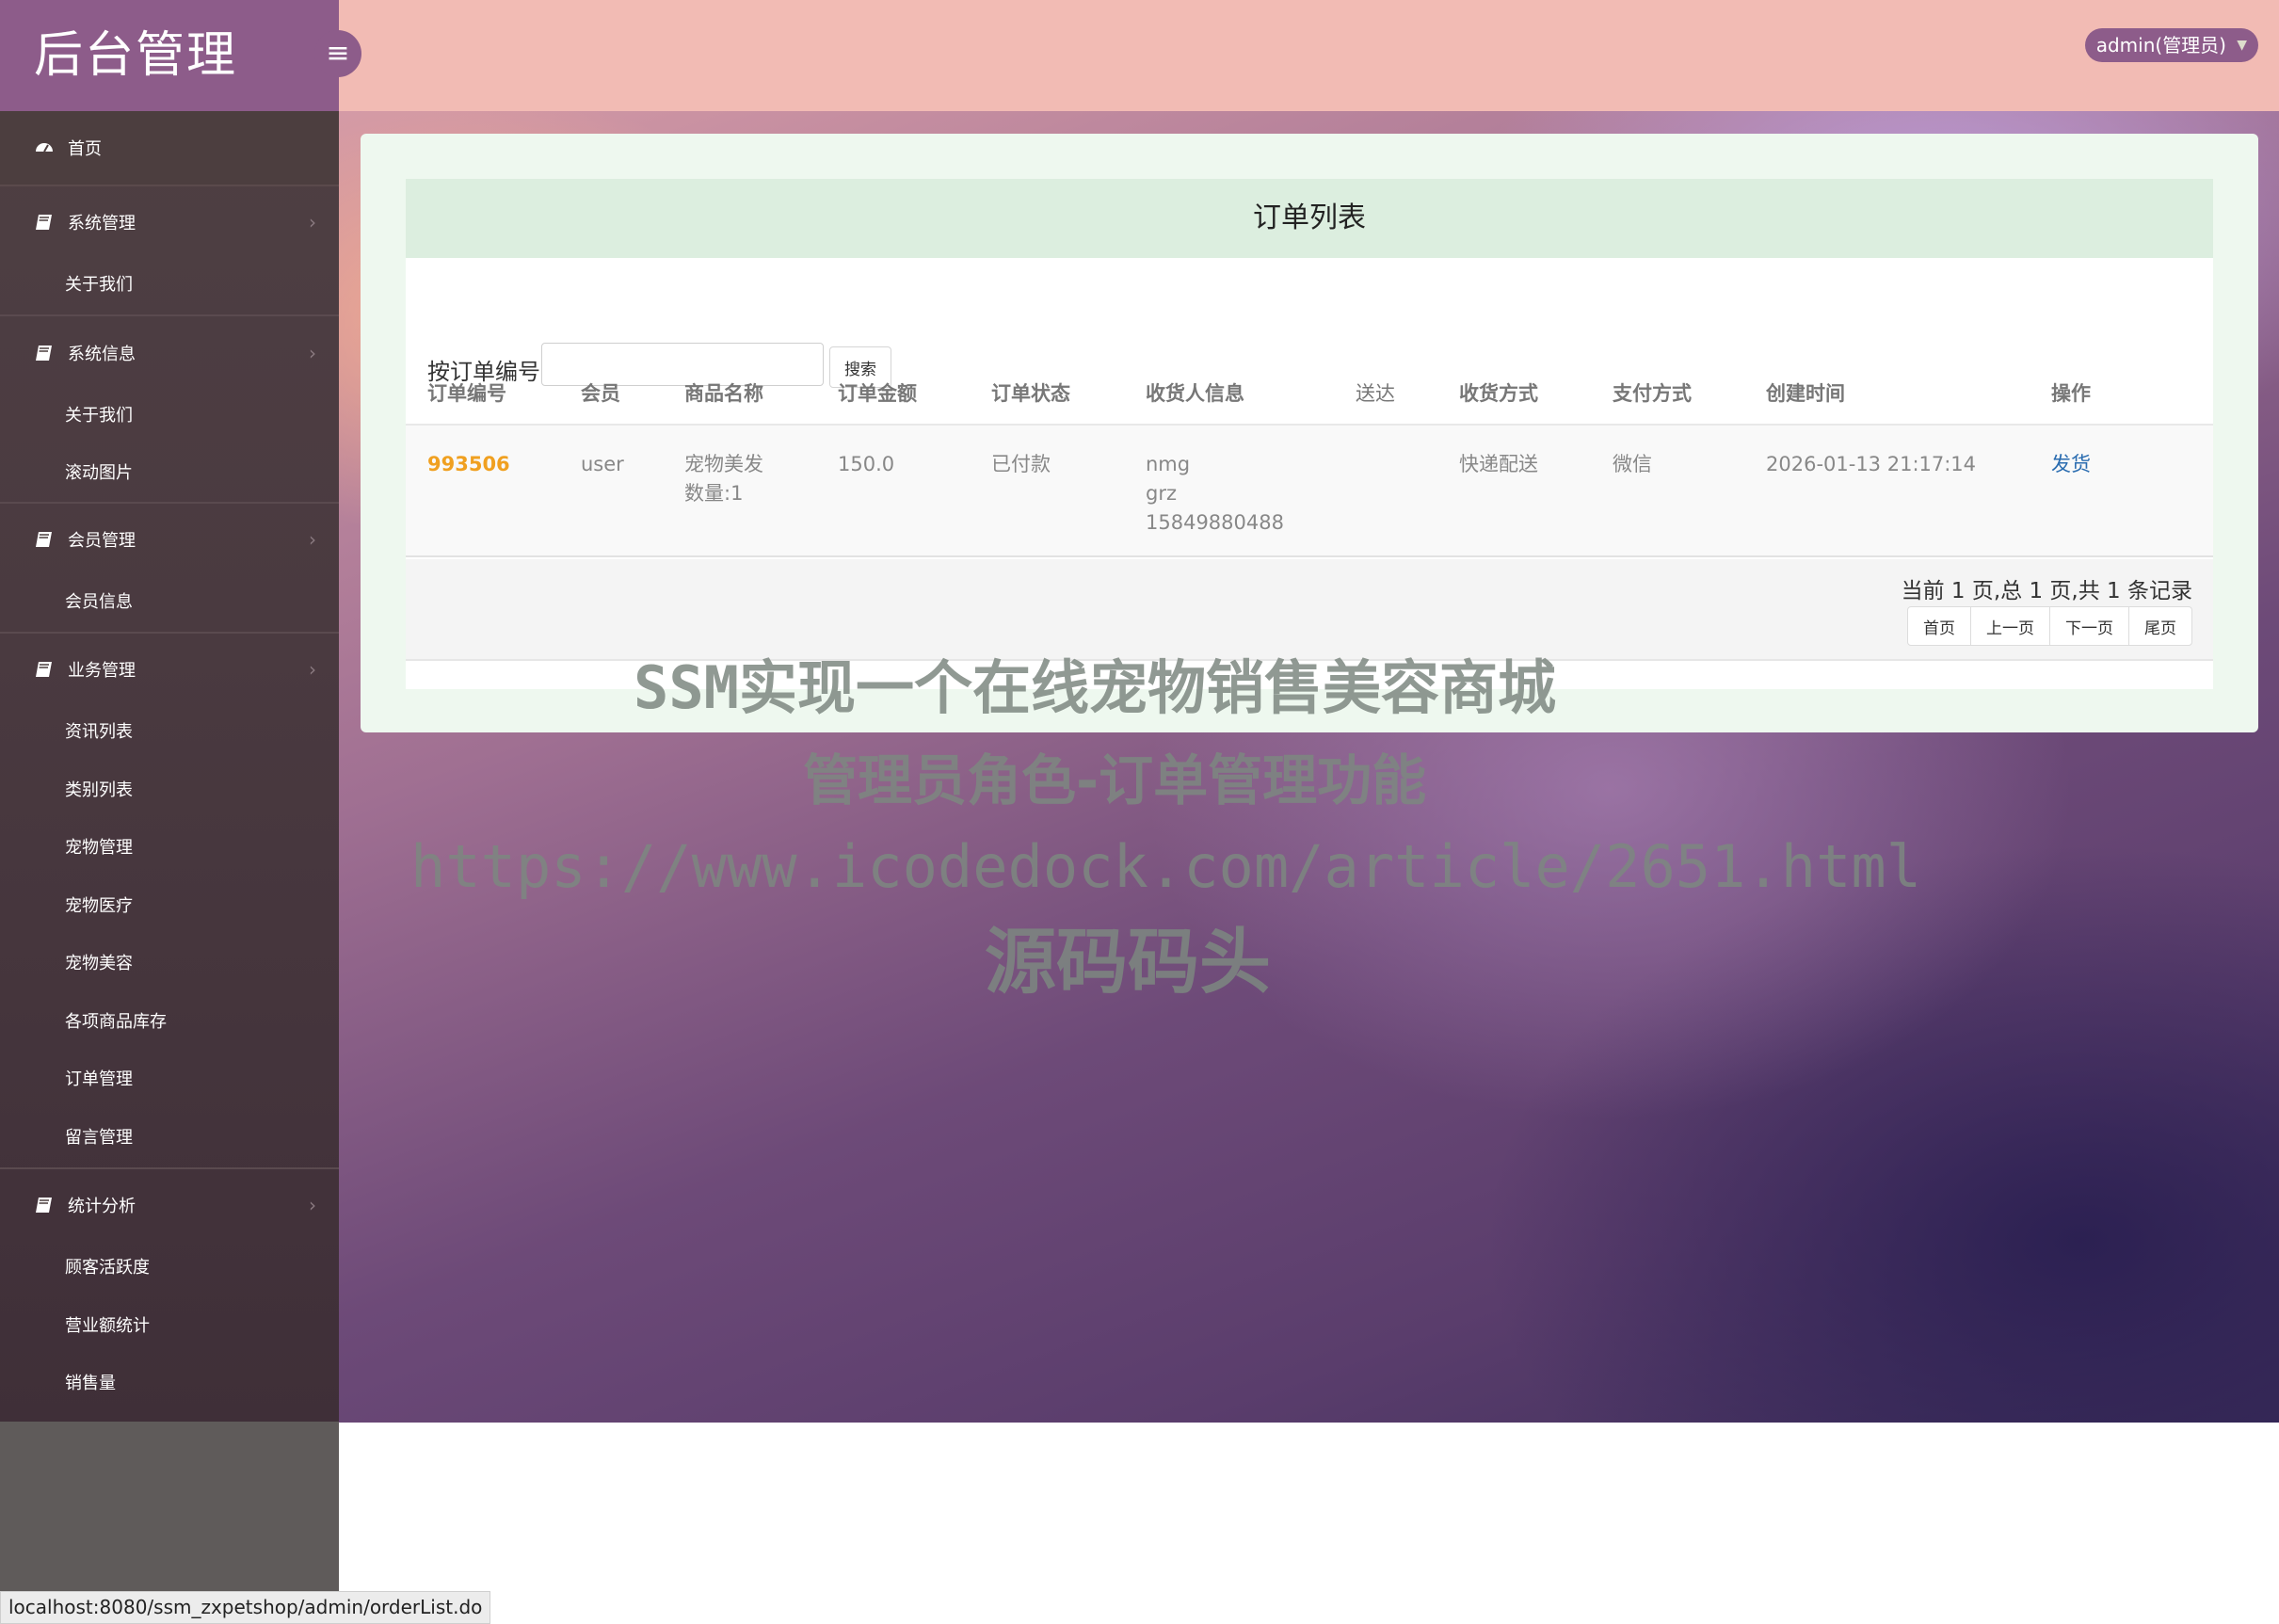  What do you see at coordinates (2046, 591) in the screenshot?
I see `pagination-info: 当前 1 页,总 1 页,共 1 条记录` at bounding box center [2046, 591].